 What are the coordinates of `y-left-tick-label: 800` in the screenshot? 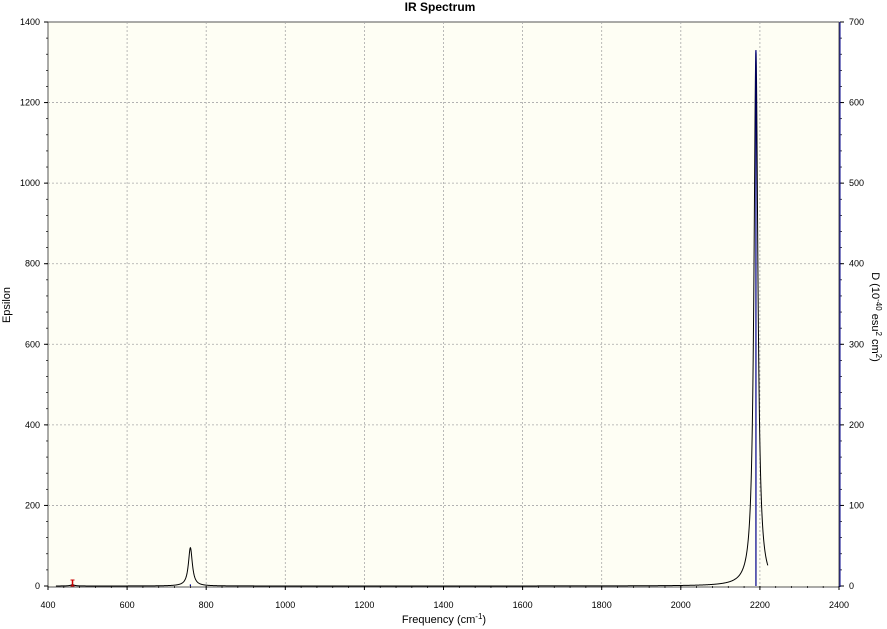 It's located at (32, 264).